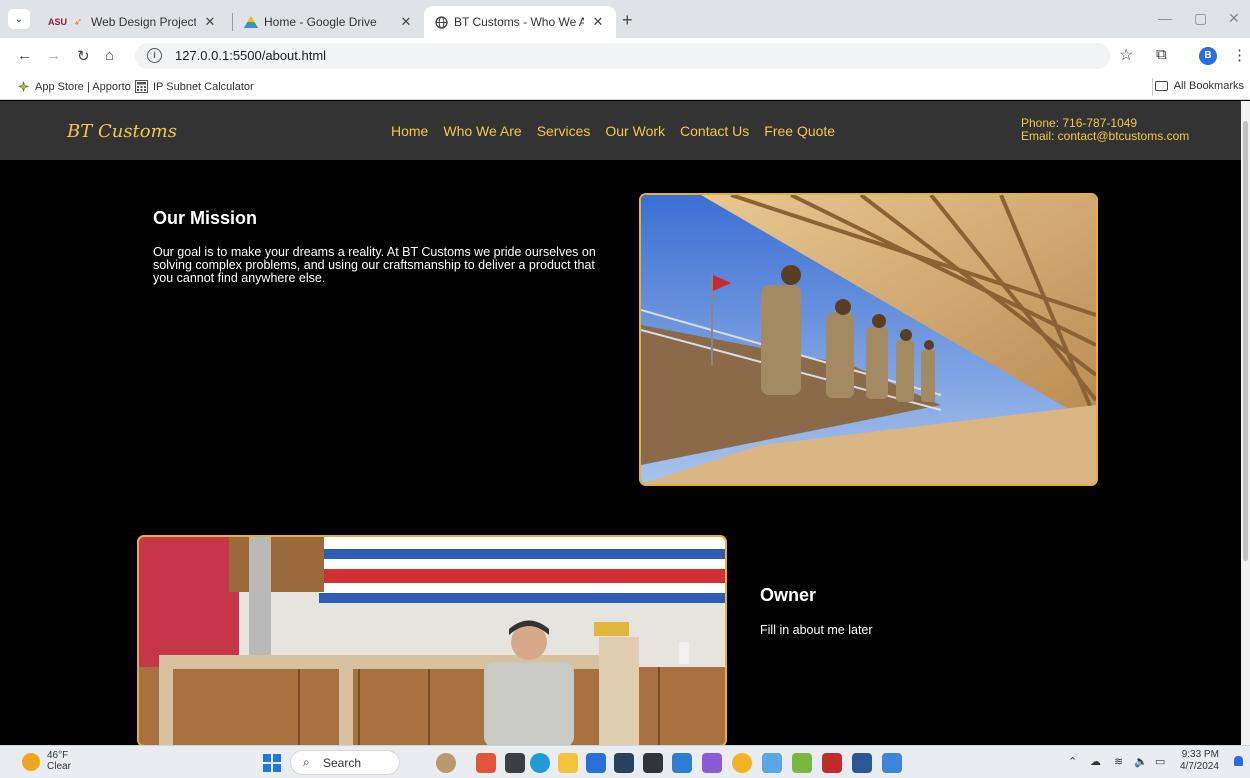  I want to click on wireshark-icon, so click(802, 763).